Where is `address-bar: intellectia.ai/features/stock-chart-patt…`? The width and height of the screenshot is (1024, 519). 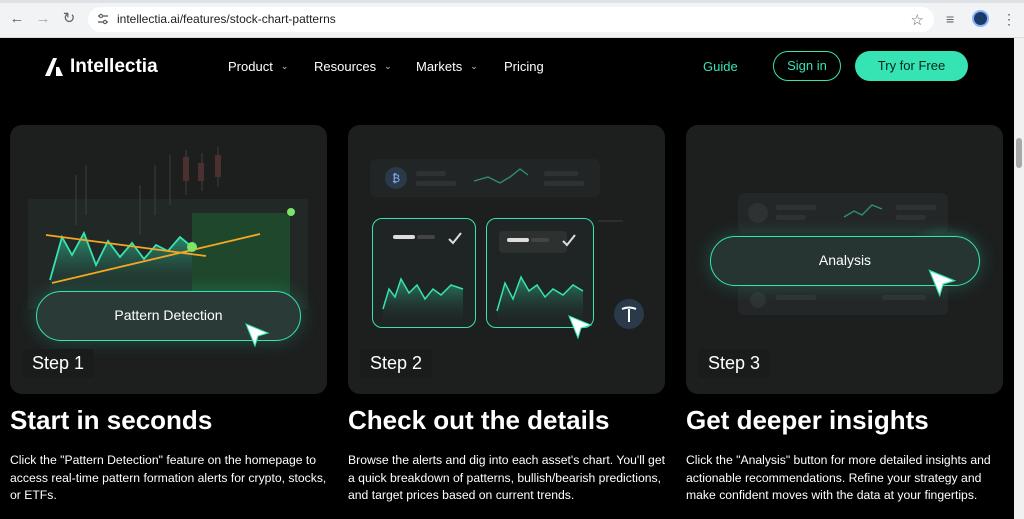
address-bar: intellectia.ai/features/stock-chart-patt… is located at coordinates (511, 19).